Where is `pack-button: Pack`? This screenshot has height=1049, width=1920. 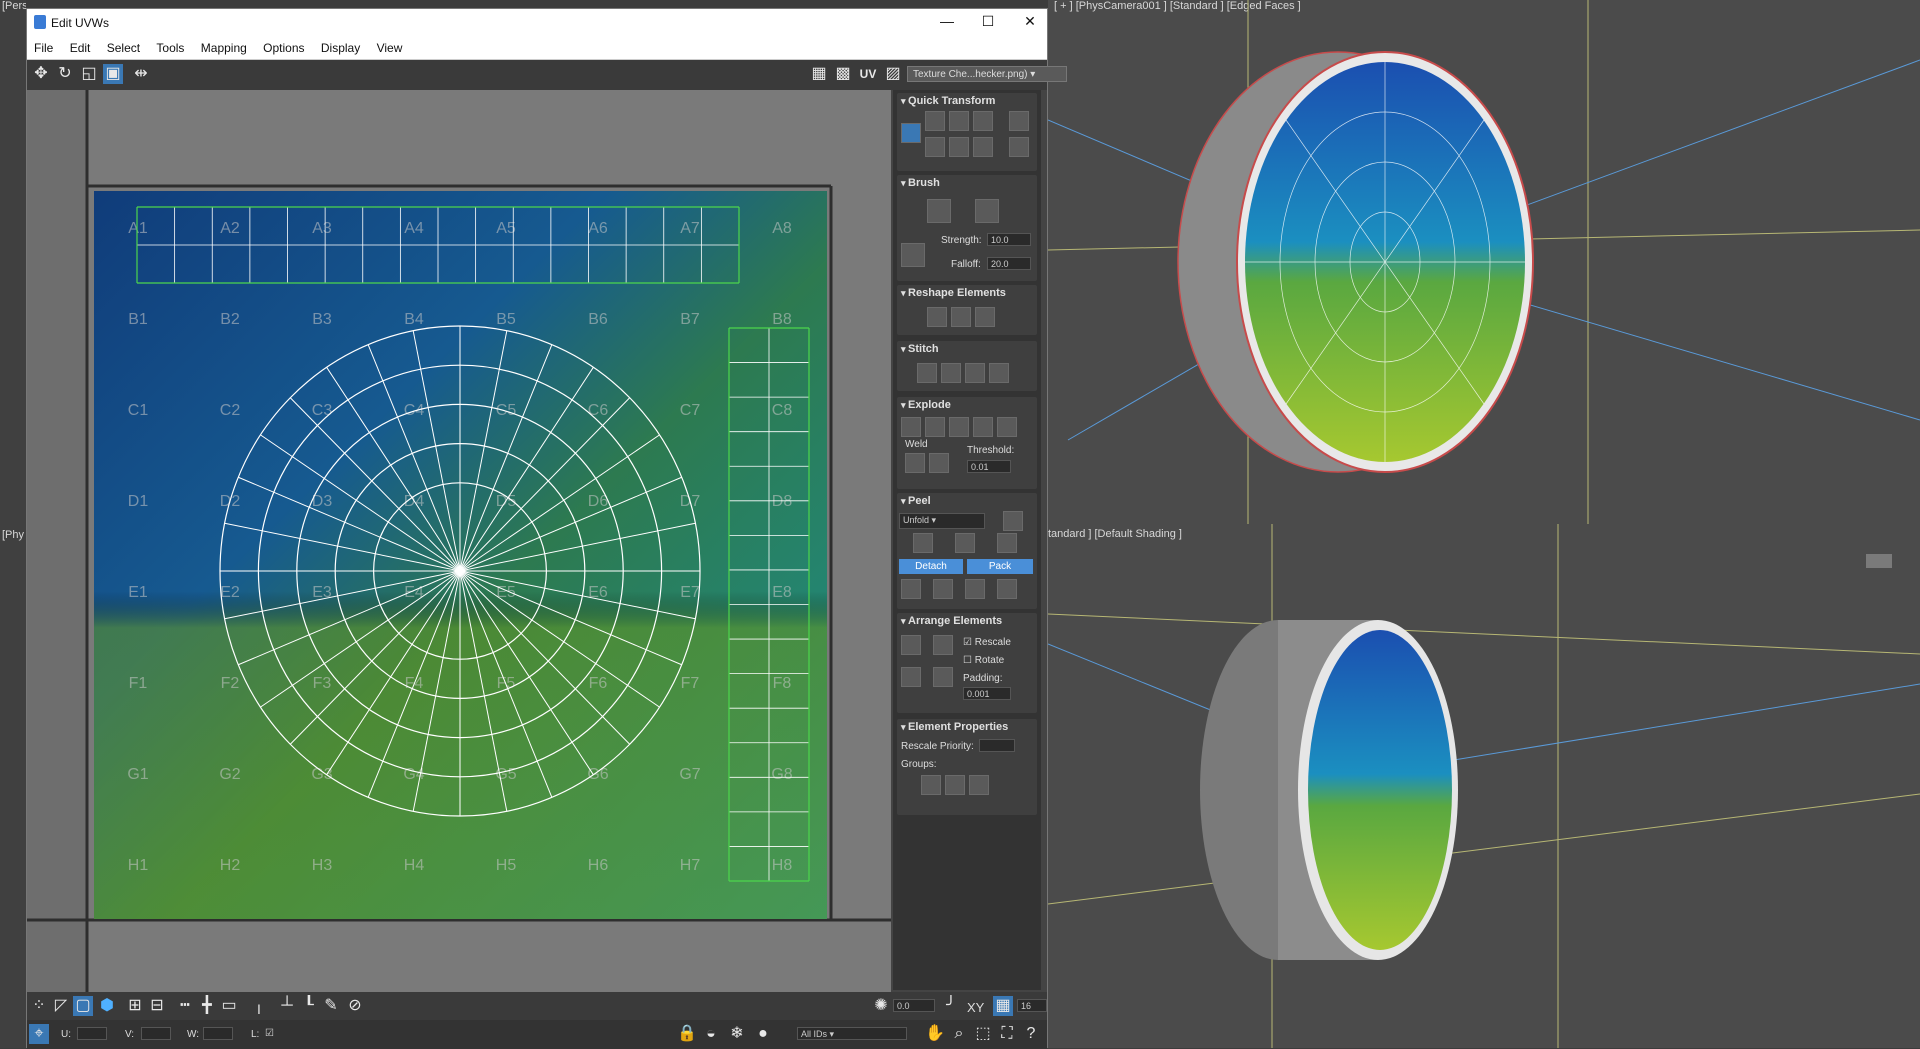
pack-button: Pack is located at coordinates (1000, 566).